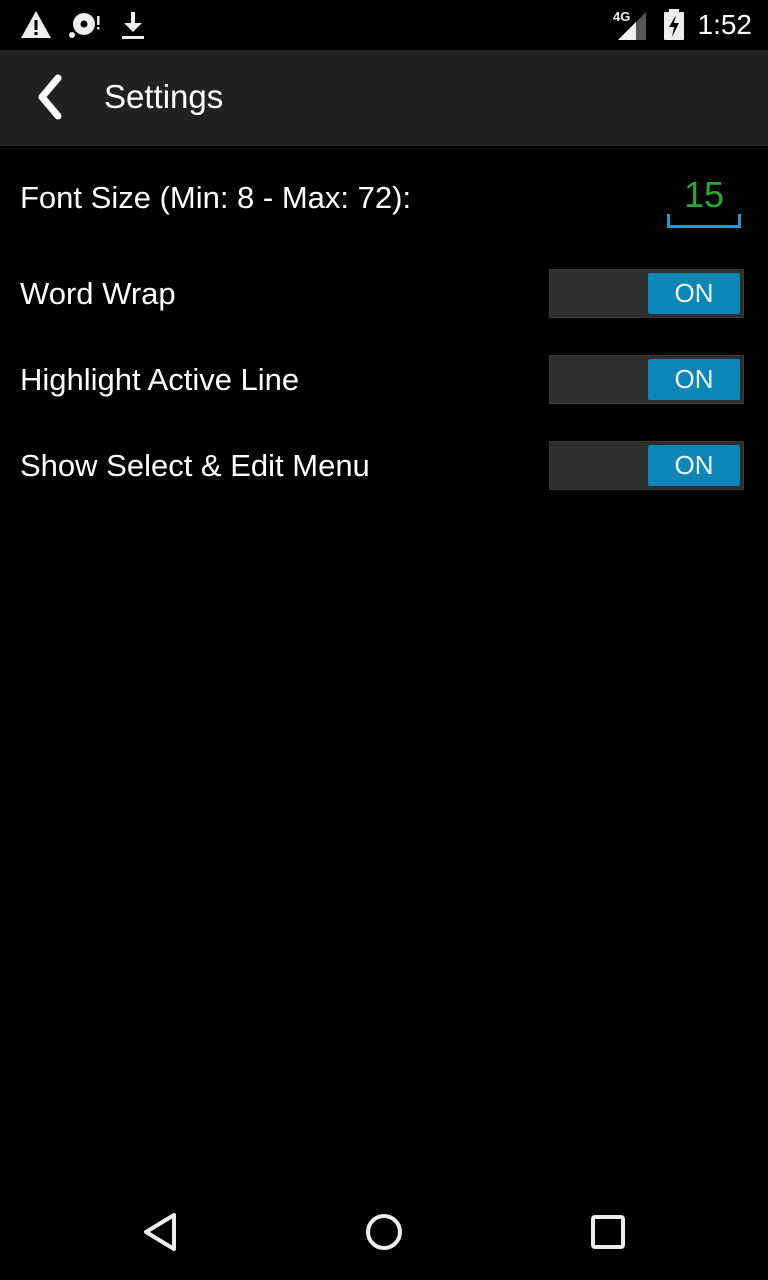 Image resolution: width=768 pixels, height=1280 pixels. What do you see at coordinates (36, 24) in the screenshot?
I see `warning-icon` at bounding box center [36, 24].